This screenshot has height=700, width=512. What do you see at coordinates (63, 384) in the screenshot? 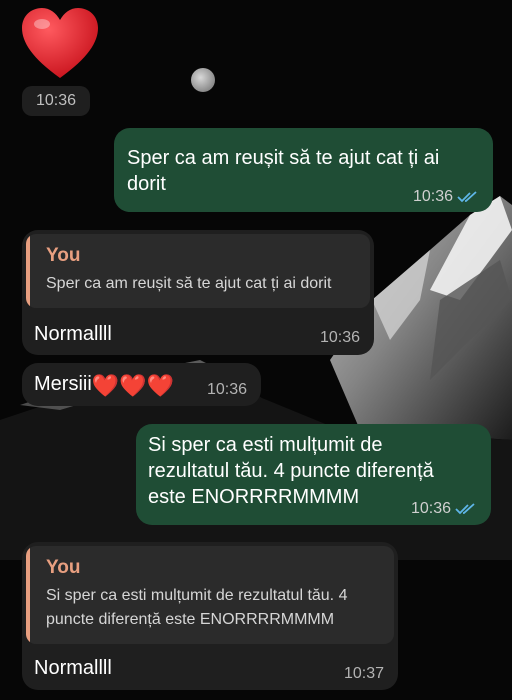
I see `message-text: Mersiii` at bounding box center [63, 384].